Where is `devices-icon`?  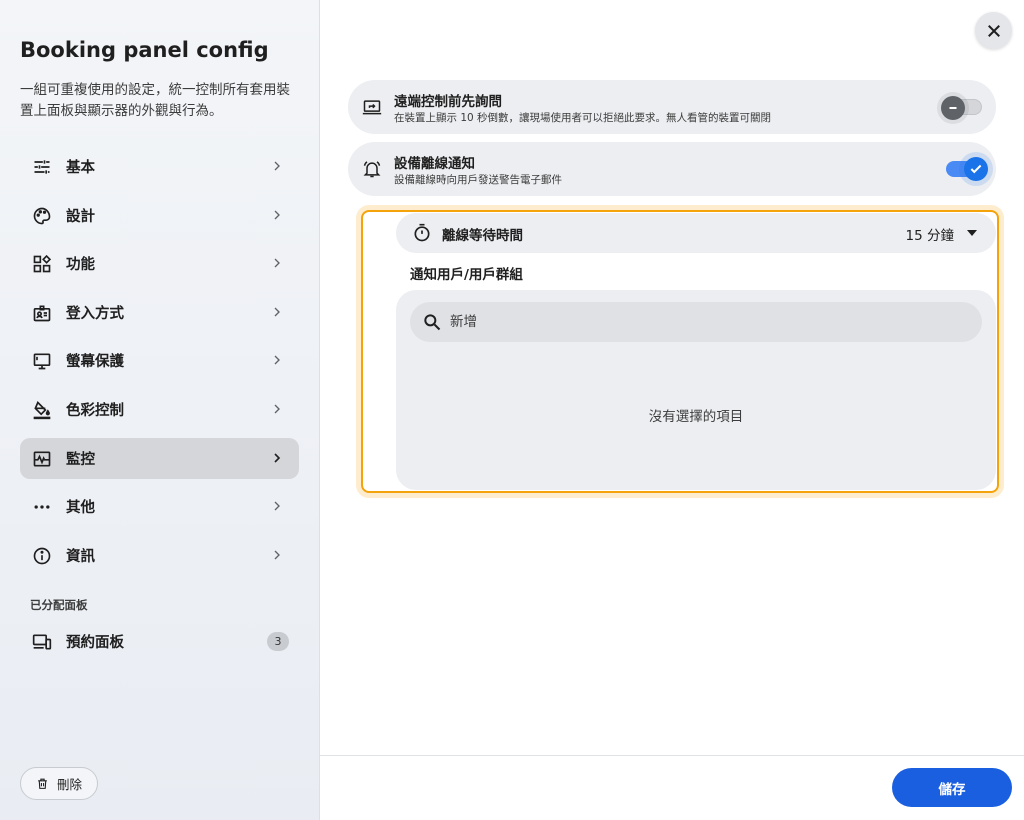
devices-icon is located at coordinates (42, 642).